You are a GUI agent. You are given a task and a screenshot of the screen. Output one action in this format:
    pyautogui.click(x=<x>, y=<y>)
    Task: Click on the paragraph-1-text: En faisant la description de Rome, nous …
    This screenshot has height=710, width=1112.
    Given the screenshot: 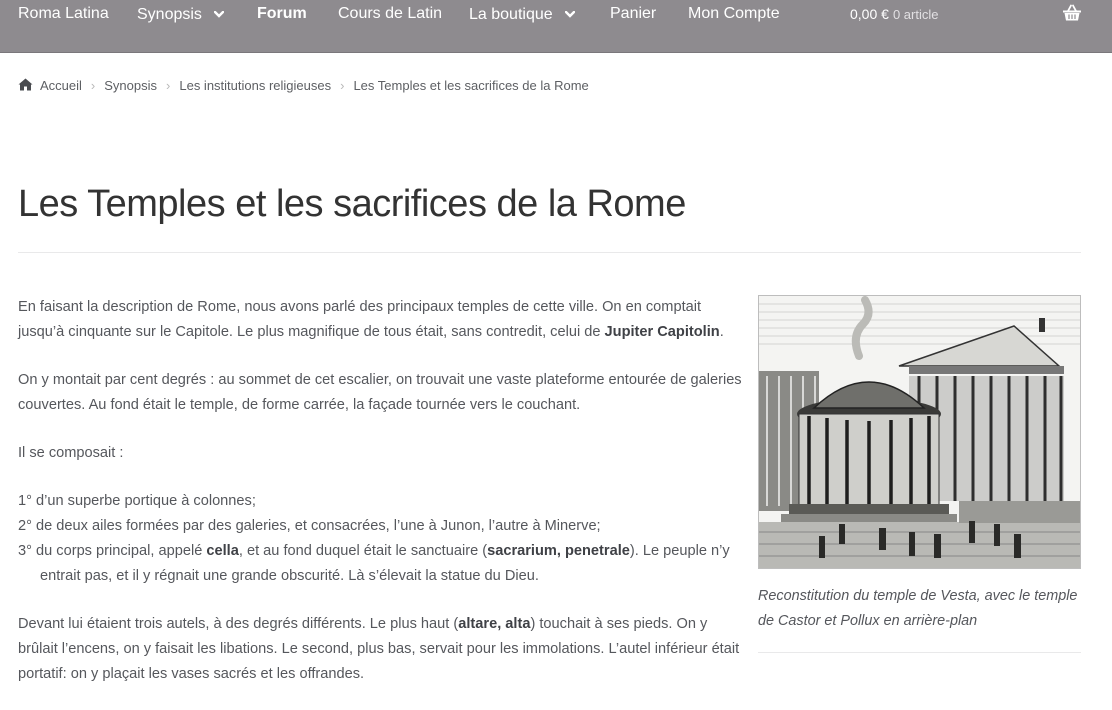 What is the action you would take?
    pyautogui.click(x=360, y=319)
    